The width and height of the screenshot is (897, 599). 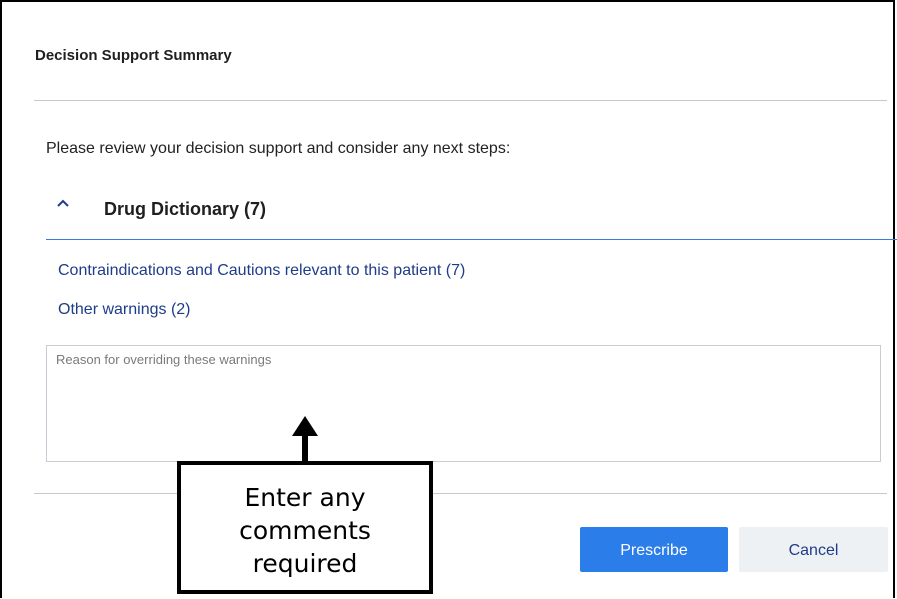 I want to click on footer-divider, so click(x=460, y=493).